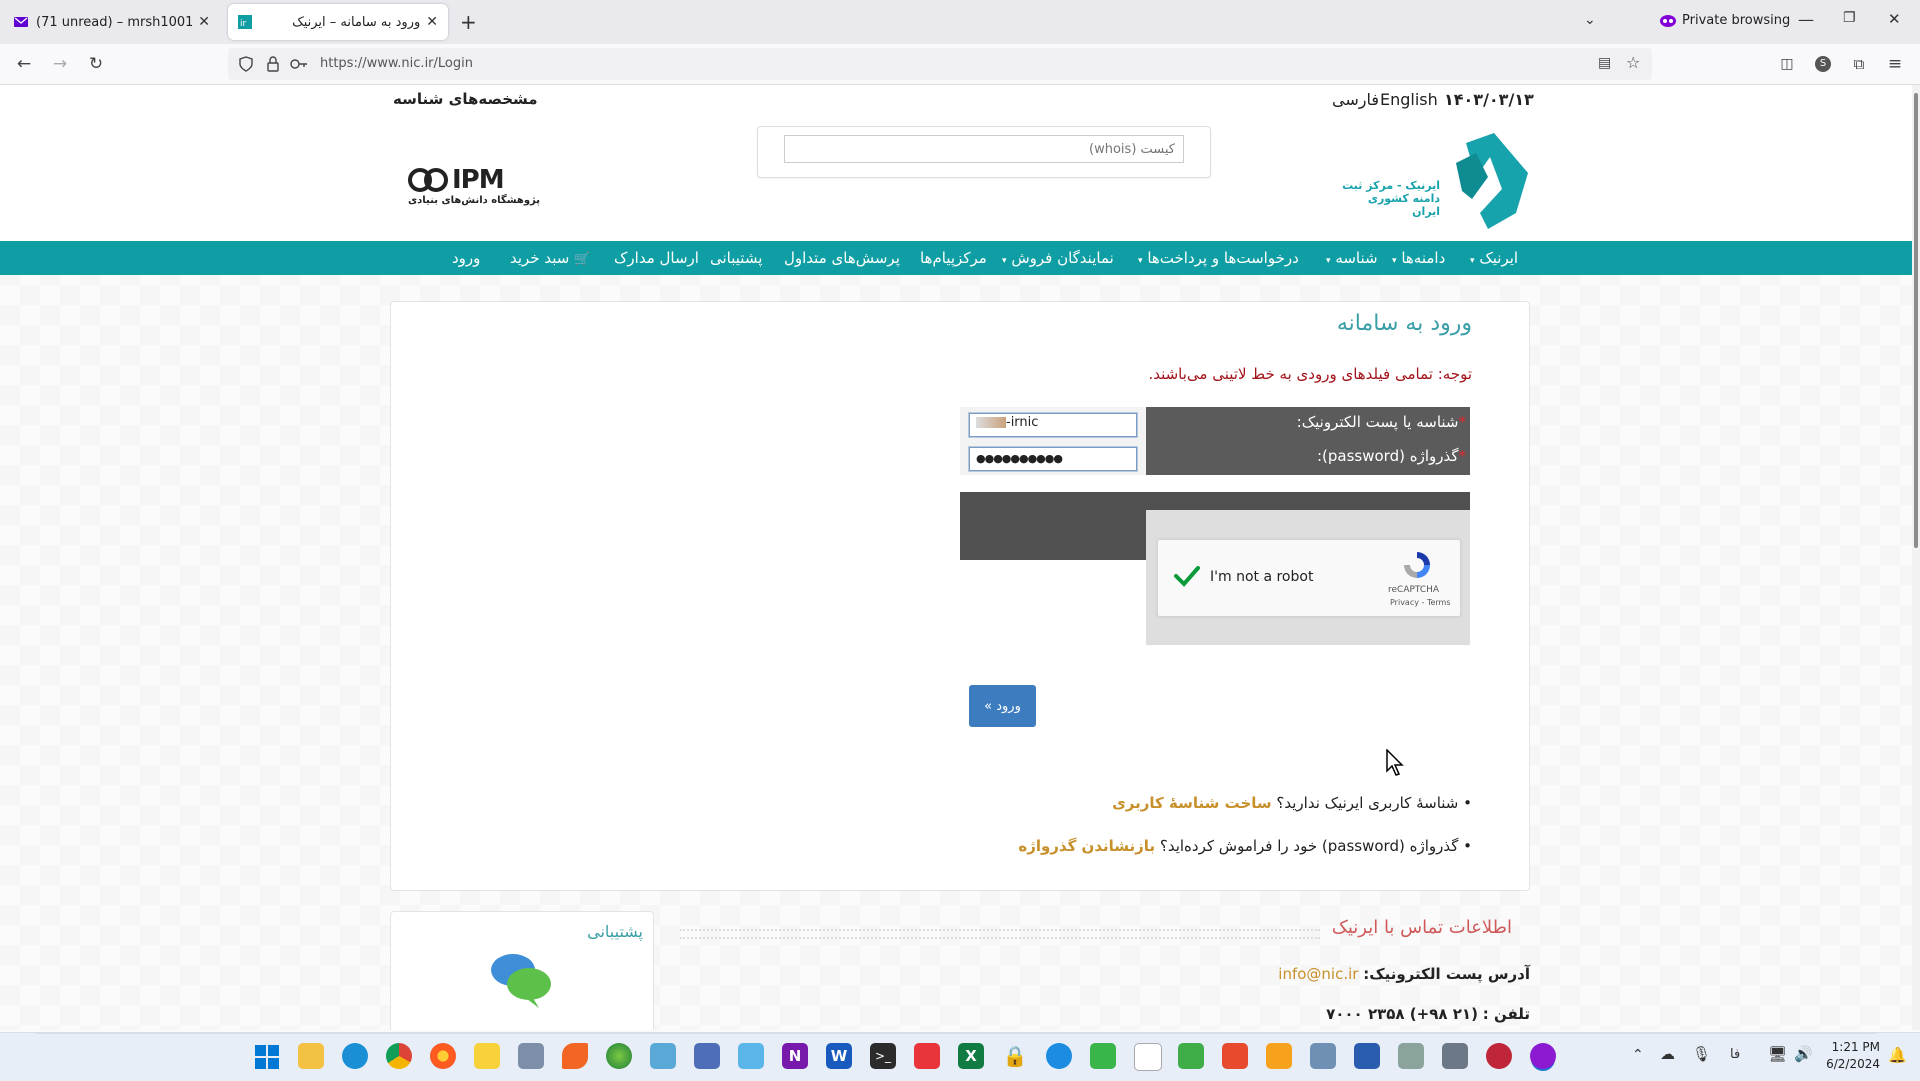  What do you see at coordinates (940, 64) in the screenshot?
I see `url-bar: https://www.nic.ir/Login ▤ ☆` at bounding box center [940, 64].